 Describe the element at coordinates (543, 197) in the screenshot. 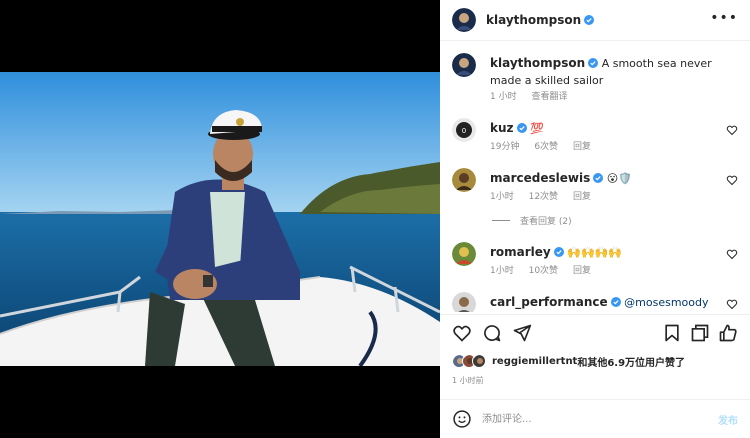

I see `comment-likes: 12次赞` at that location.